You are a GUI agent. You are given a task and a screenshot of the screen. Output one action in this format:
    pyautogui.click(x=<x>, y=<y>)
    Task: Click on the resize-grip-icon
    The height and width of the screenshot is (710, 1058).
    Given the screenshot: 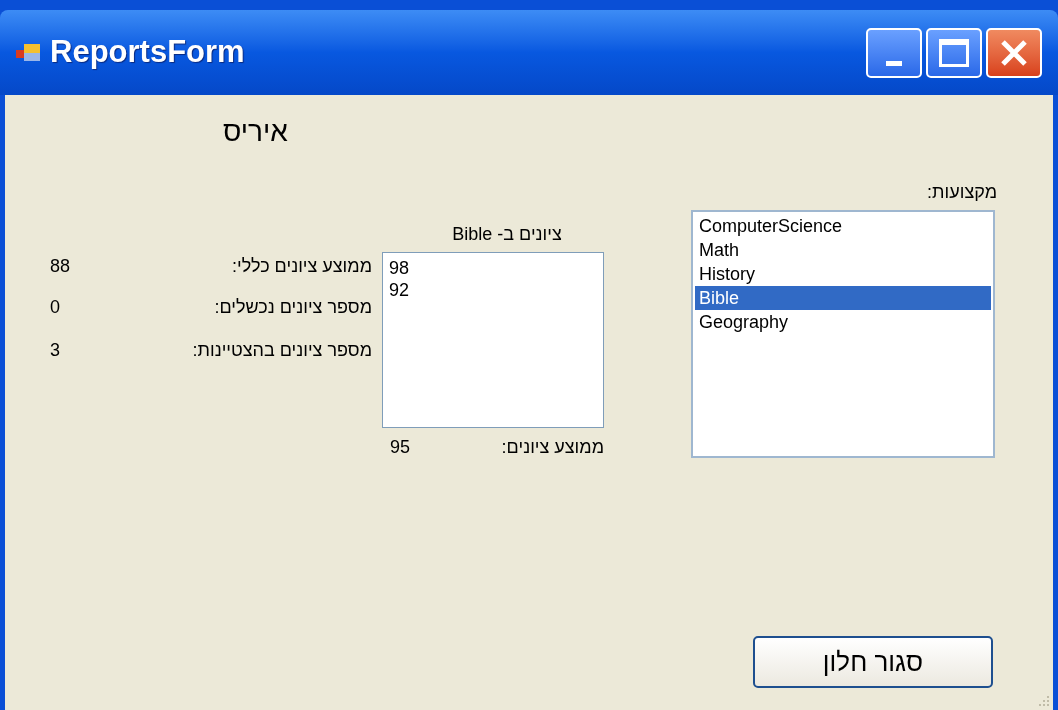 What is the action you would take?
    pyautogui.click(x=1044, y=701)
    